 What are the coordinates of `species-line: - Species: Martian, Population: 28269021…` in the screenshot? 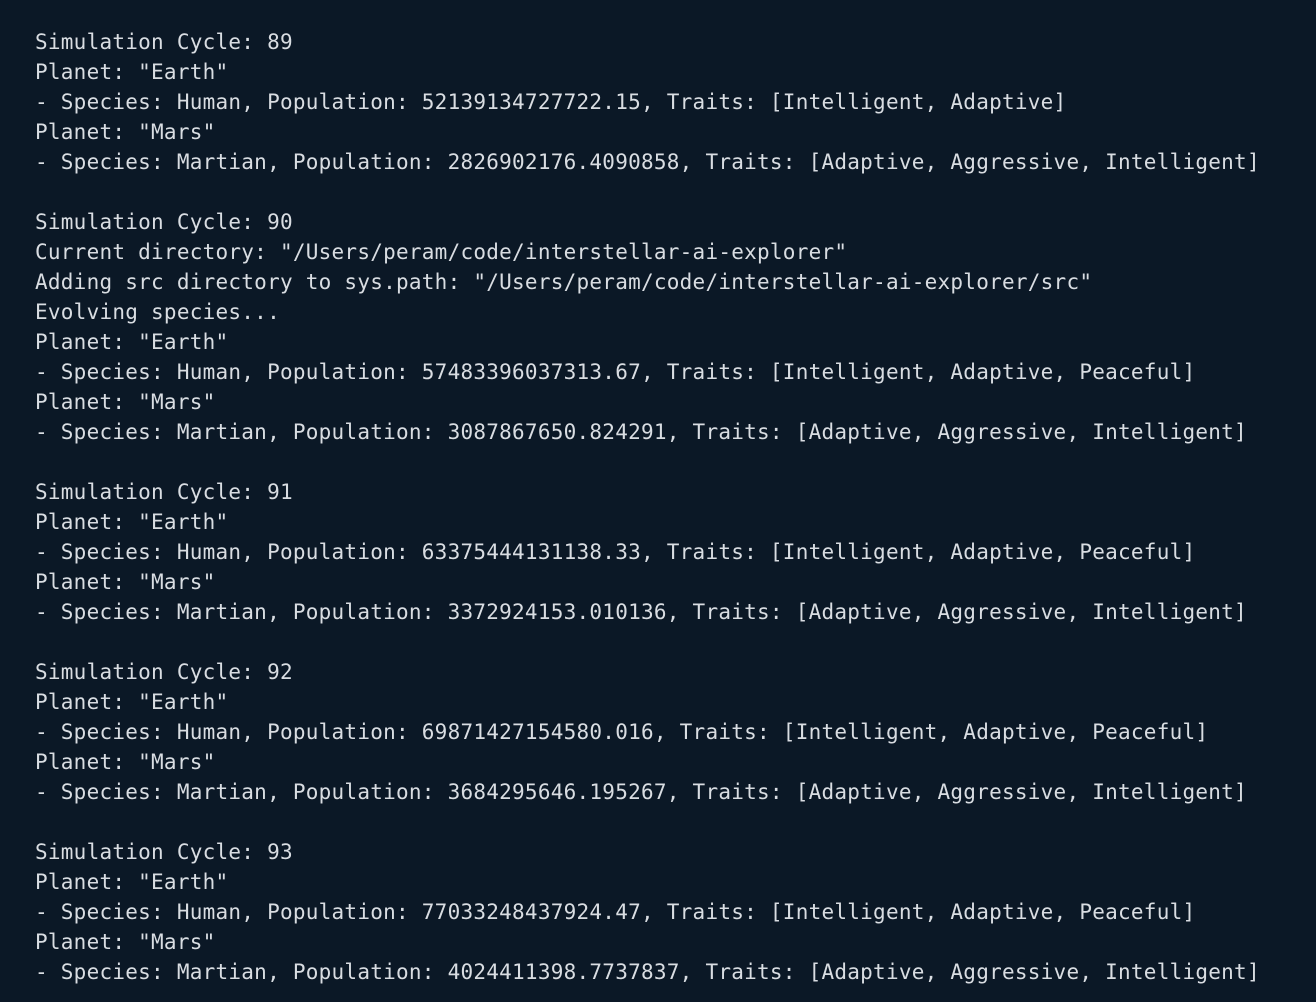 It's located at (647, 162).